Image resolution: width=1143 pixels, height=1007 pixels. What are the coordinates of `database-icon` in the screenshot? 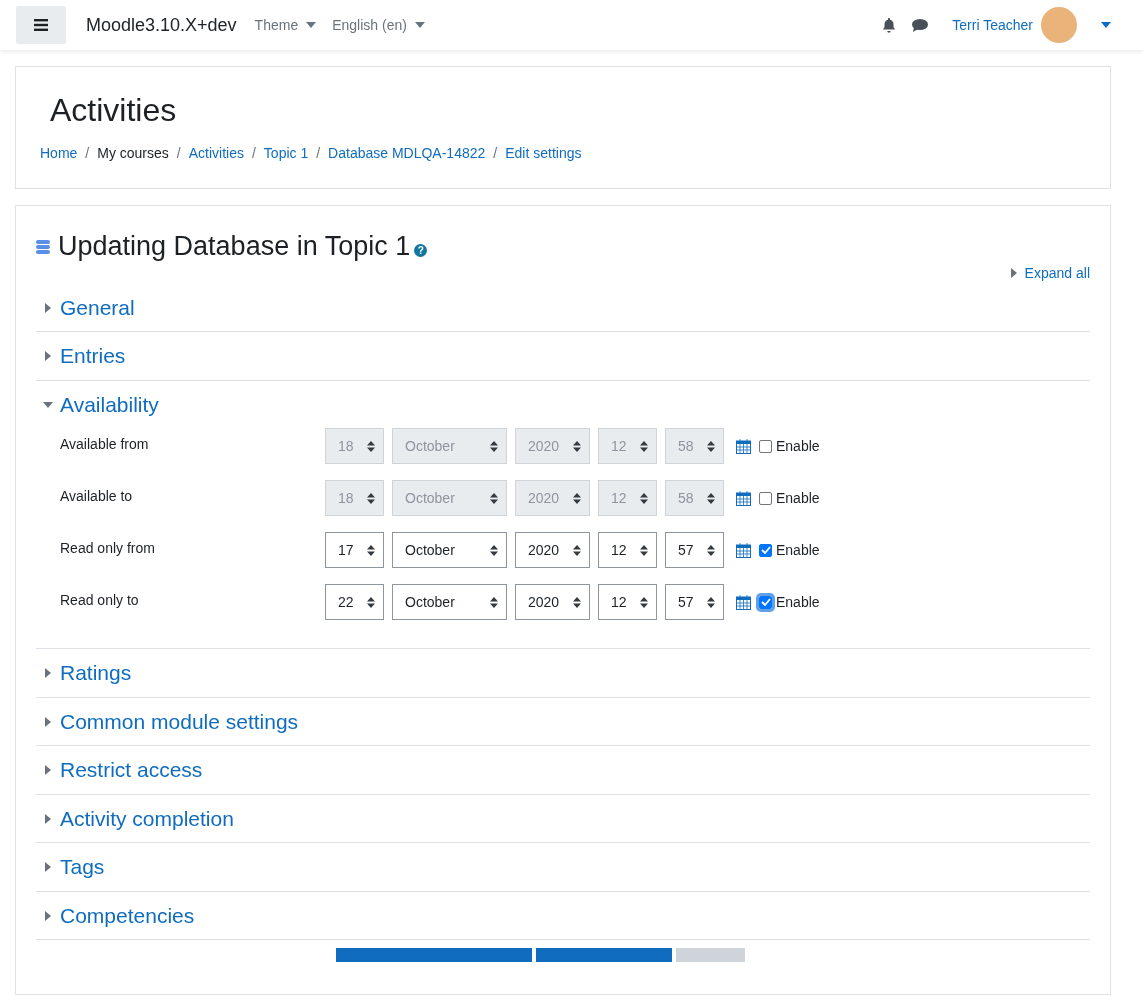 It's located at (43, 246).